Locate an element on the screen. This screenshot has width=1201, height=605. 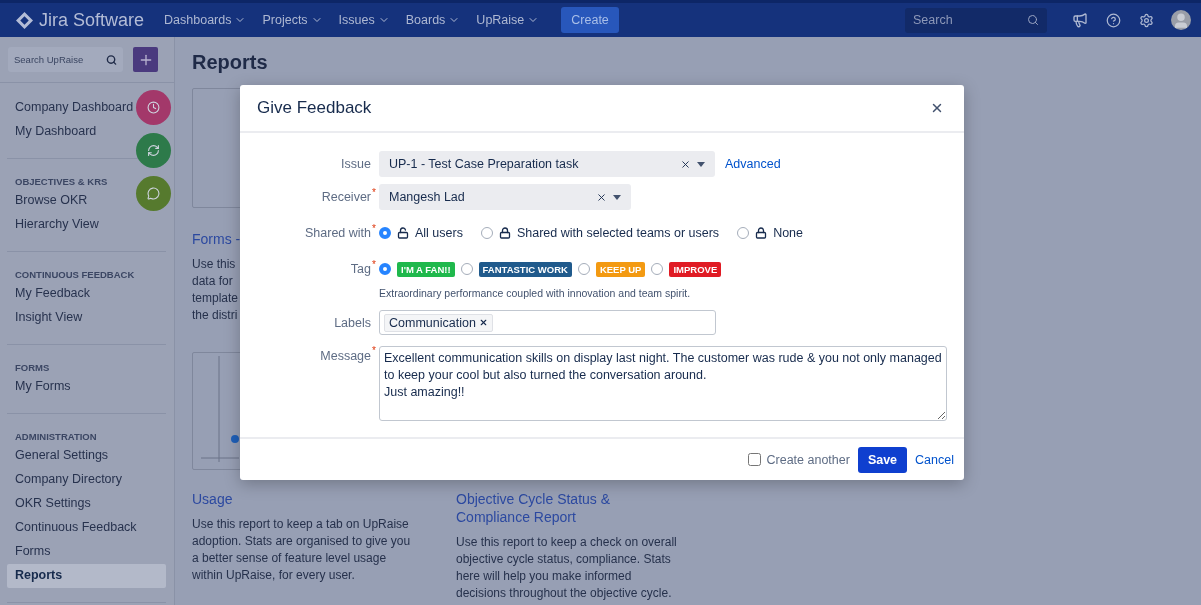
report-description: Use this report to keep a tab on UpRaise adoption. Stats are organised to give you a better sense of feature level usage within UpRaise, for every user. is located at coordinates (301, 550).